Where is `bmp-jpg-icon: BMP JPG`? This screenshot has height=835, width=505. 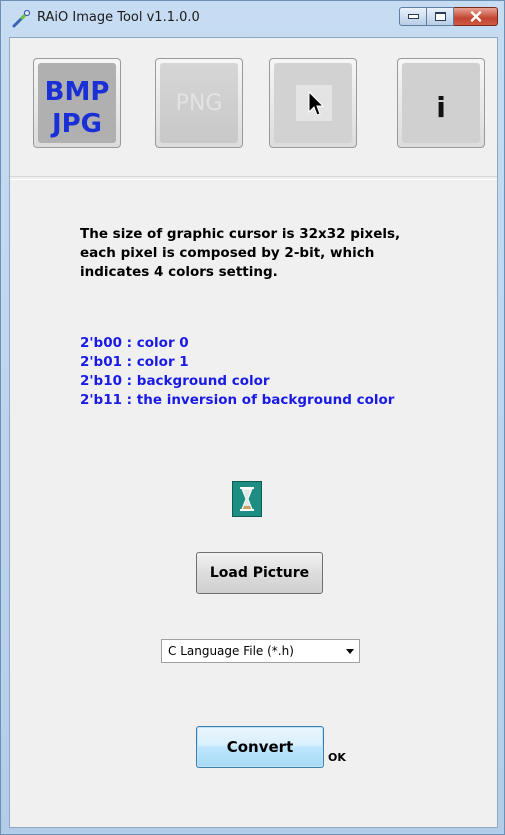
bmp-jpg-icon: BMP JPG is located at coordinates (77, 103).